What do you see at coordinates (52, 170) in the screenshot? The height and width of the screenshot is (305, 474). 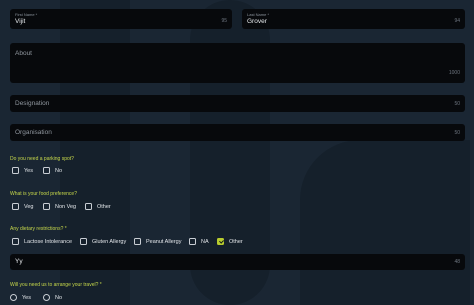 I see `parking-option-no: No` at bounding box center [52, 170].